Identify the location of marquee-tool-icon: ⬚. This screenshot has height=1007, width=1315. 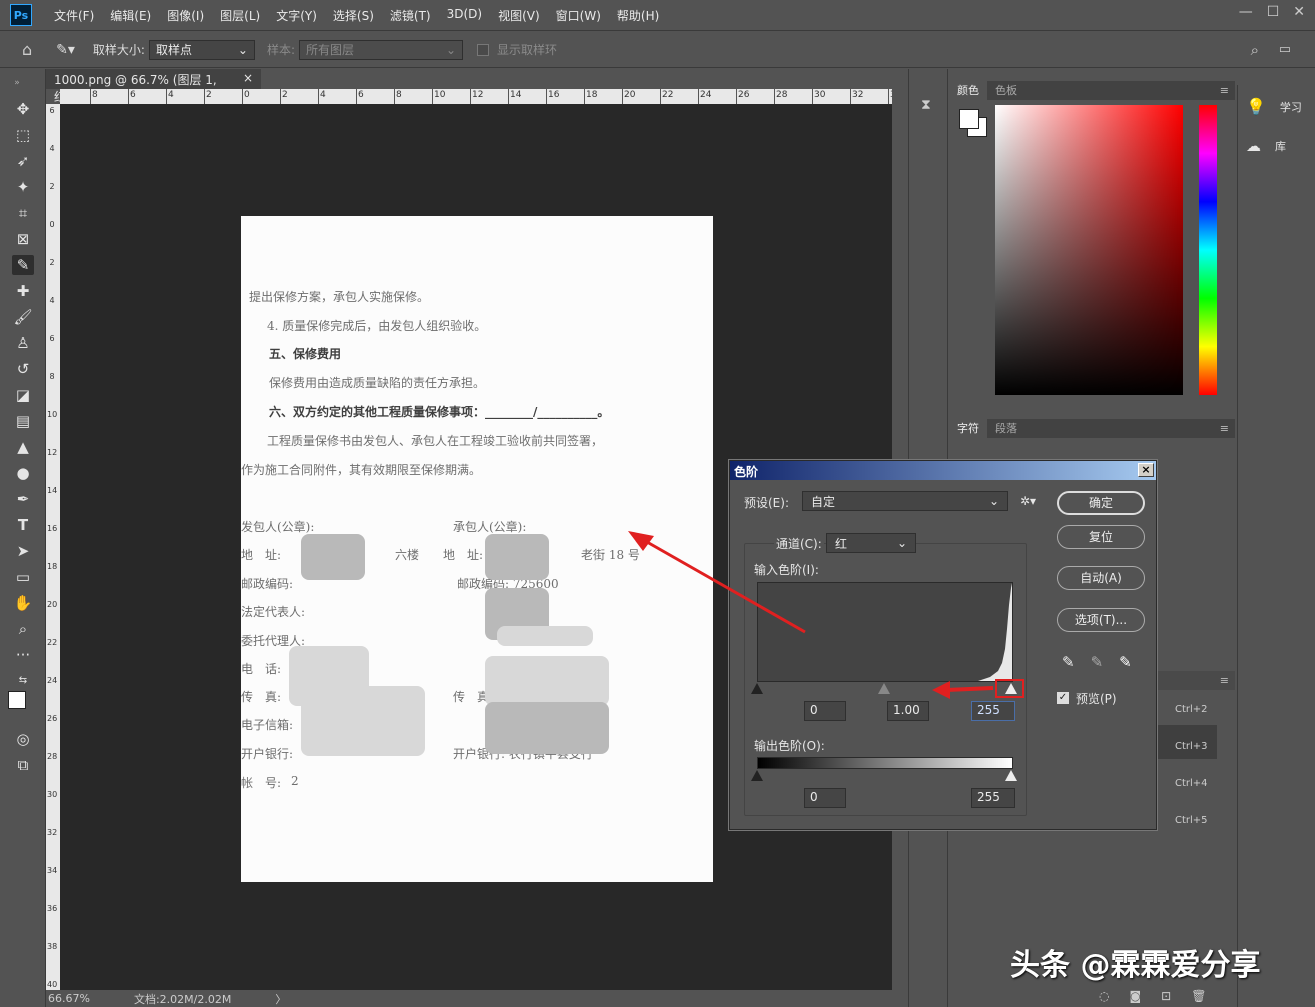
(23, 135).